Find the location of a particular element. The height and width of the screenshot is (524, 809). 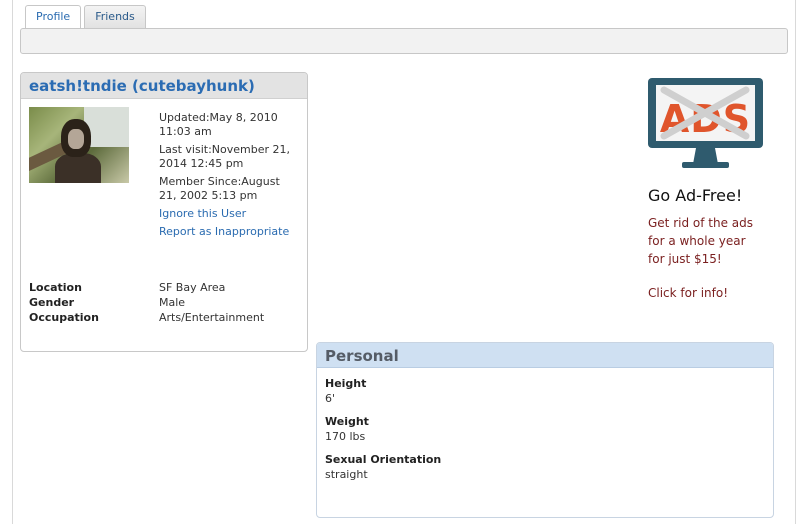

tab-bar: Profile Friends is located at coordinates (85, 17).